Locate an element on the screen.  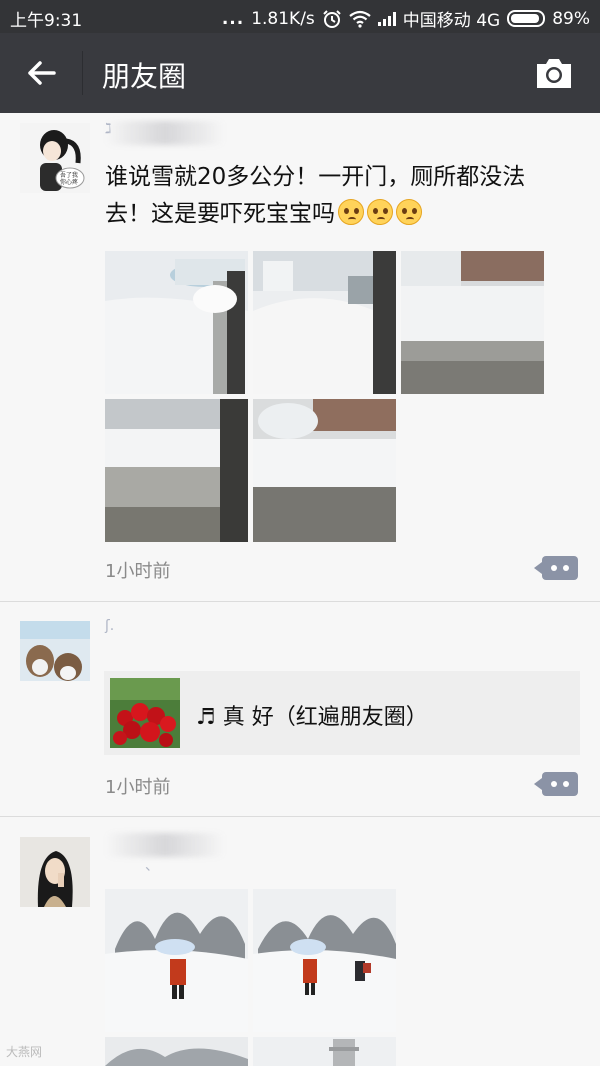
carrier-label: 中国移动 4G is located at coordinates (451, 21).